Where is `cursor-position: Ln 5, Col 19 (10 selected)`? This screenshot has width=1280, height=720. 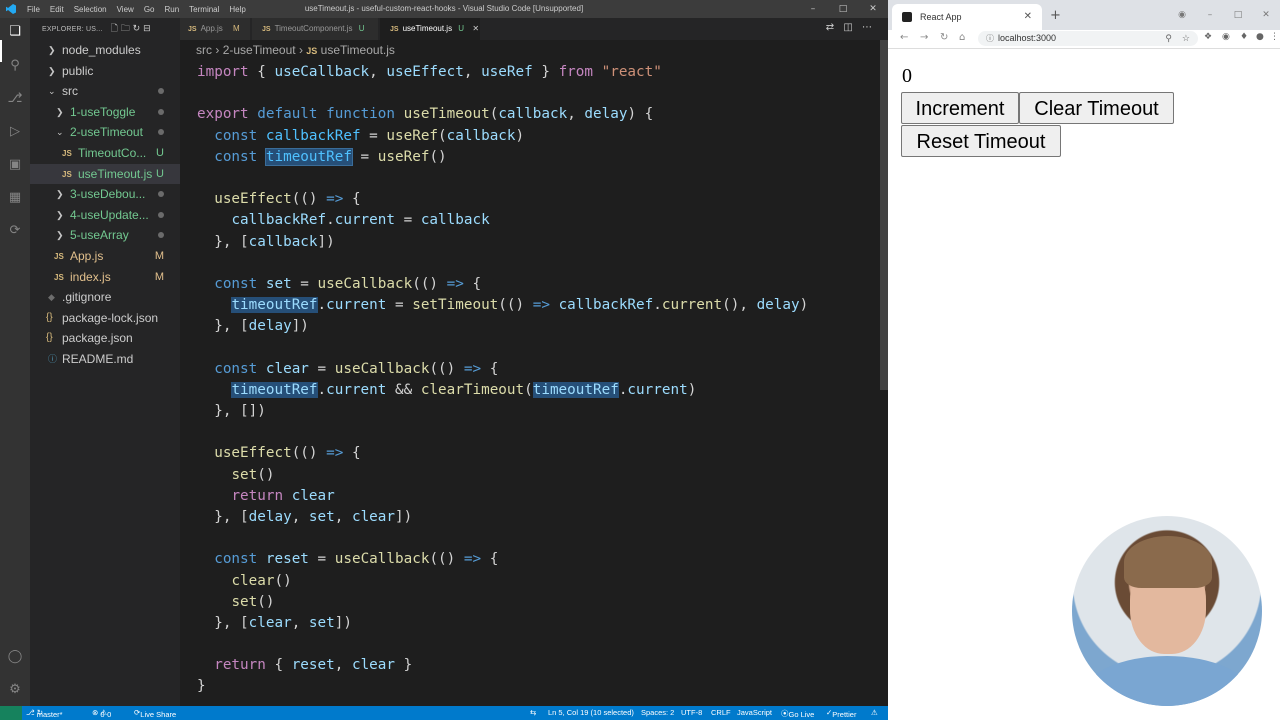
cursor-position: Ln 5, Col 19 (10 selected) is located at coordinates (591, 712).